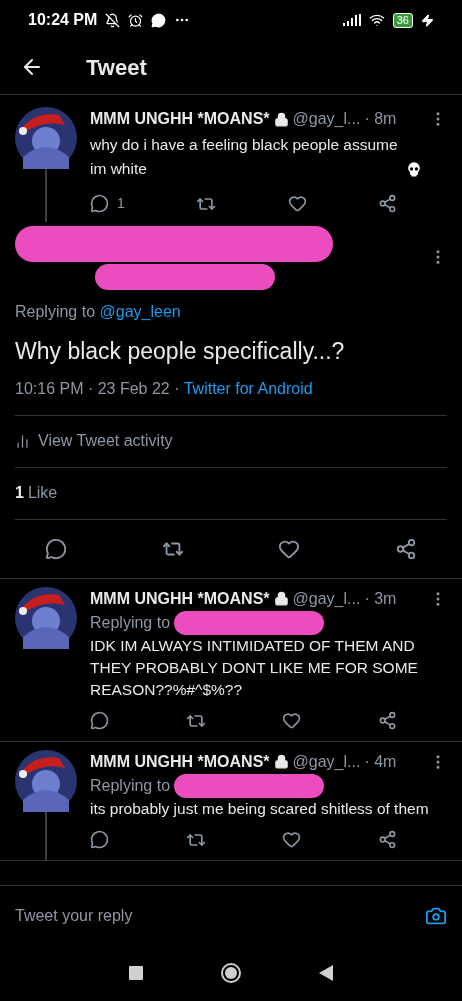 This screenshot has height=1001, width=462. Describe the element at coordinates (231, 441) in the screenshot. I see `view-activity-link: View Tweet activity` at that location.